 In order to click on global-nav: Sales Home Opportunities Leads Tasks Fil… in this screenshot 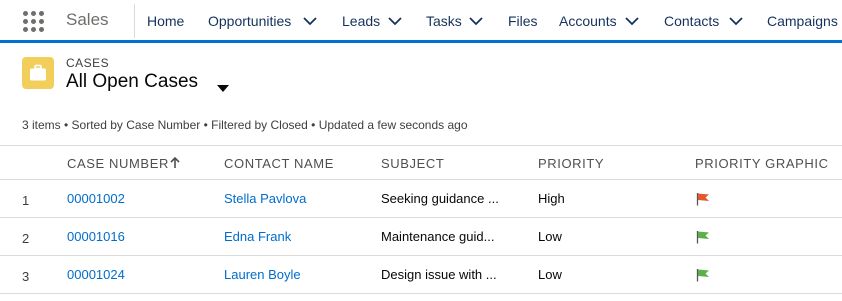, I will do `click(421, 21)`.